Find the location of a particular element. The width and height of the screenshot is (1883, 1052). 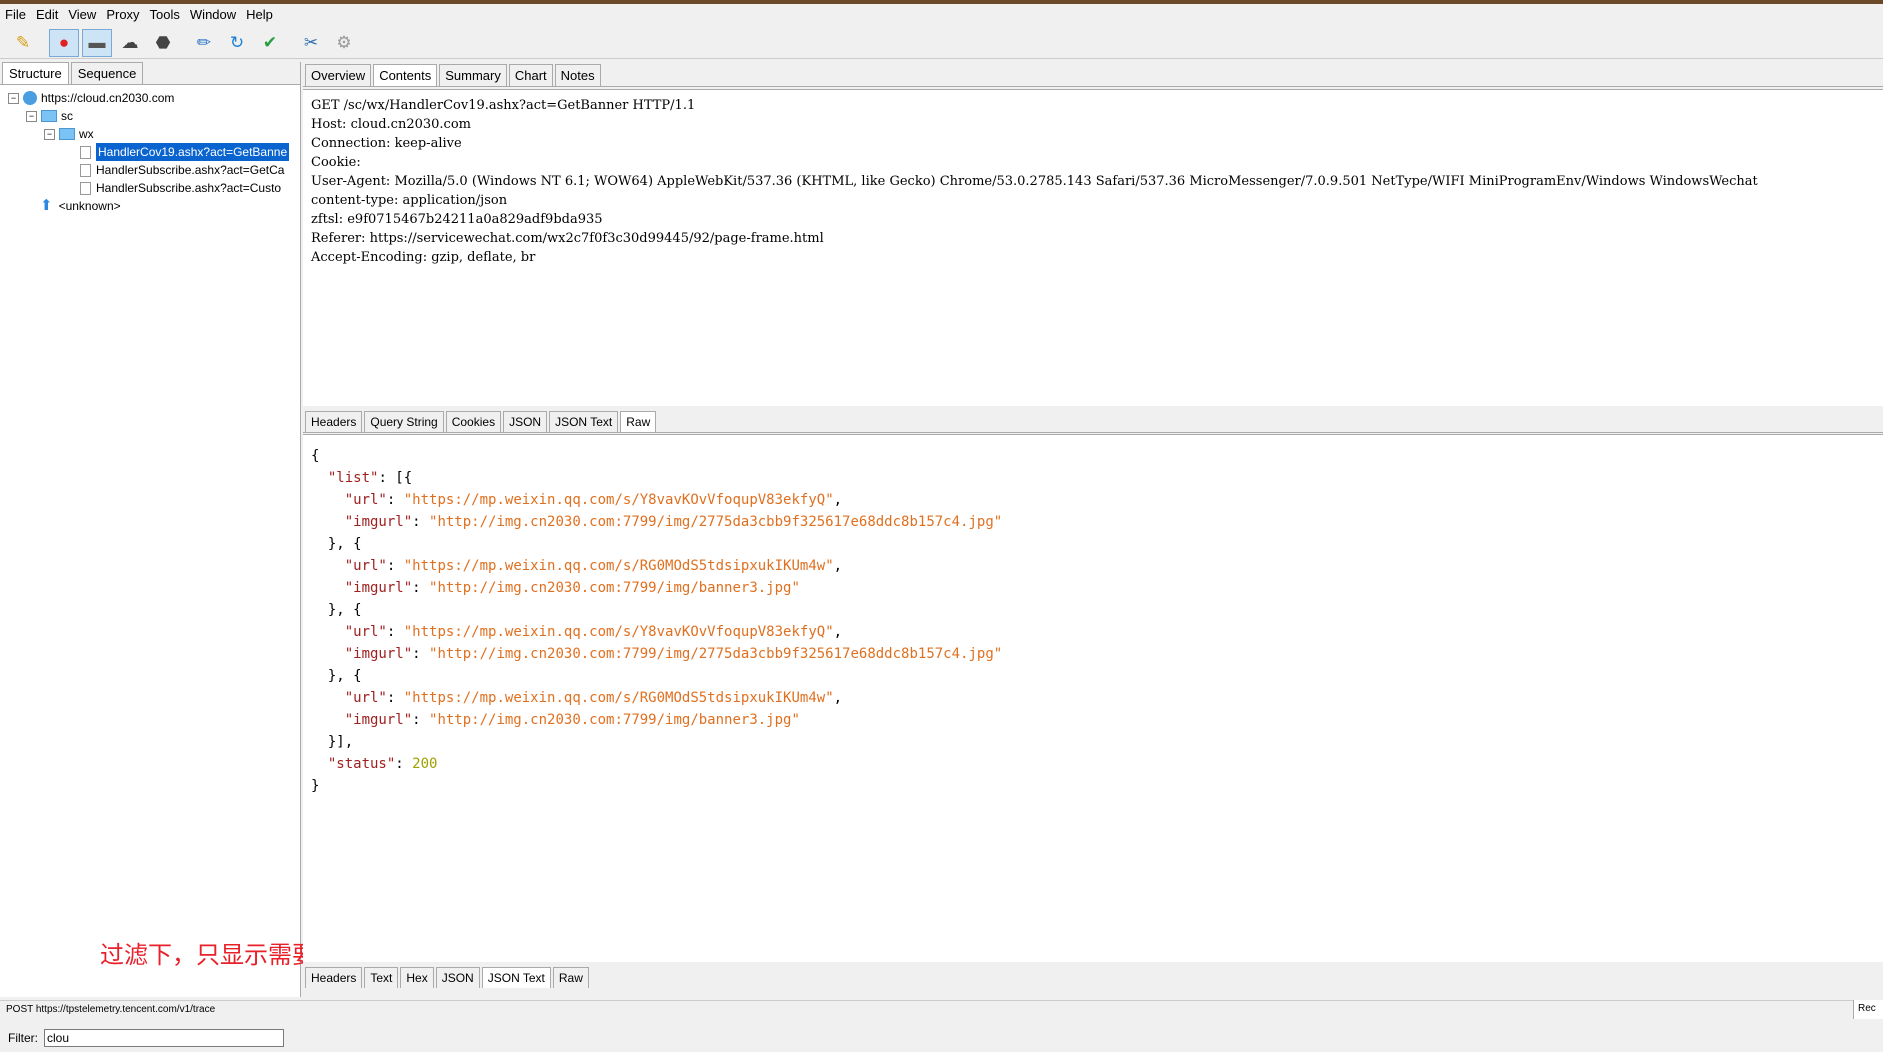

tab-resp-text: Text is located at coordinates (381, 977).